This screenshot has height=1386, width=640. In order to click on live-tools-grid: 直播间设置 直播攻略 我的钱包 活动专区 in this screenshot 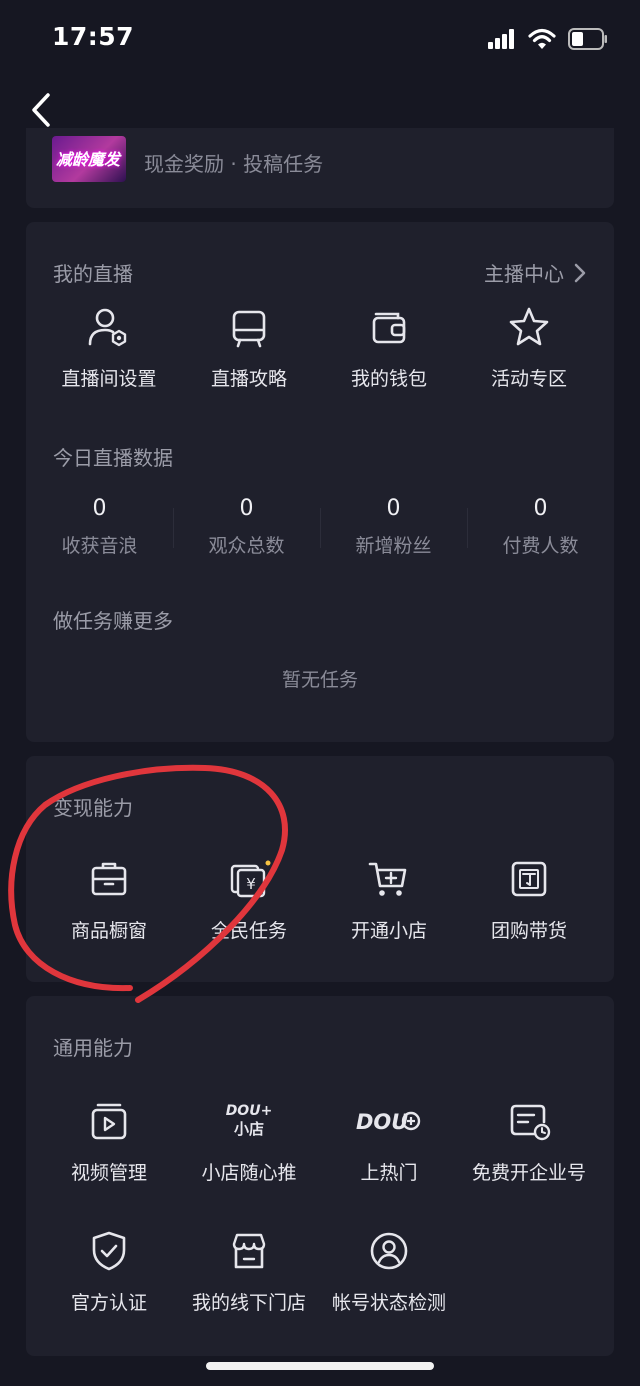, I will do `click(319, 347)`.